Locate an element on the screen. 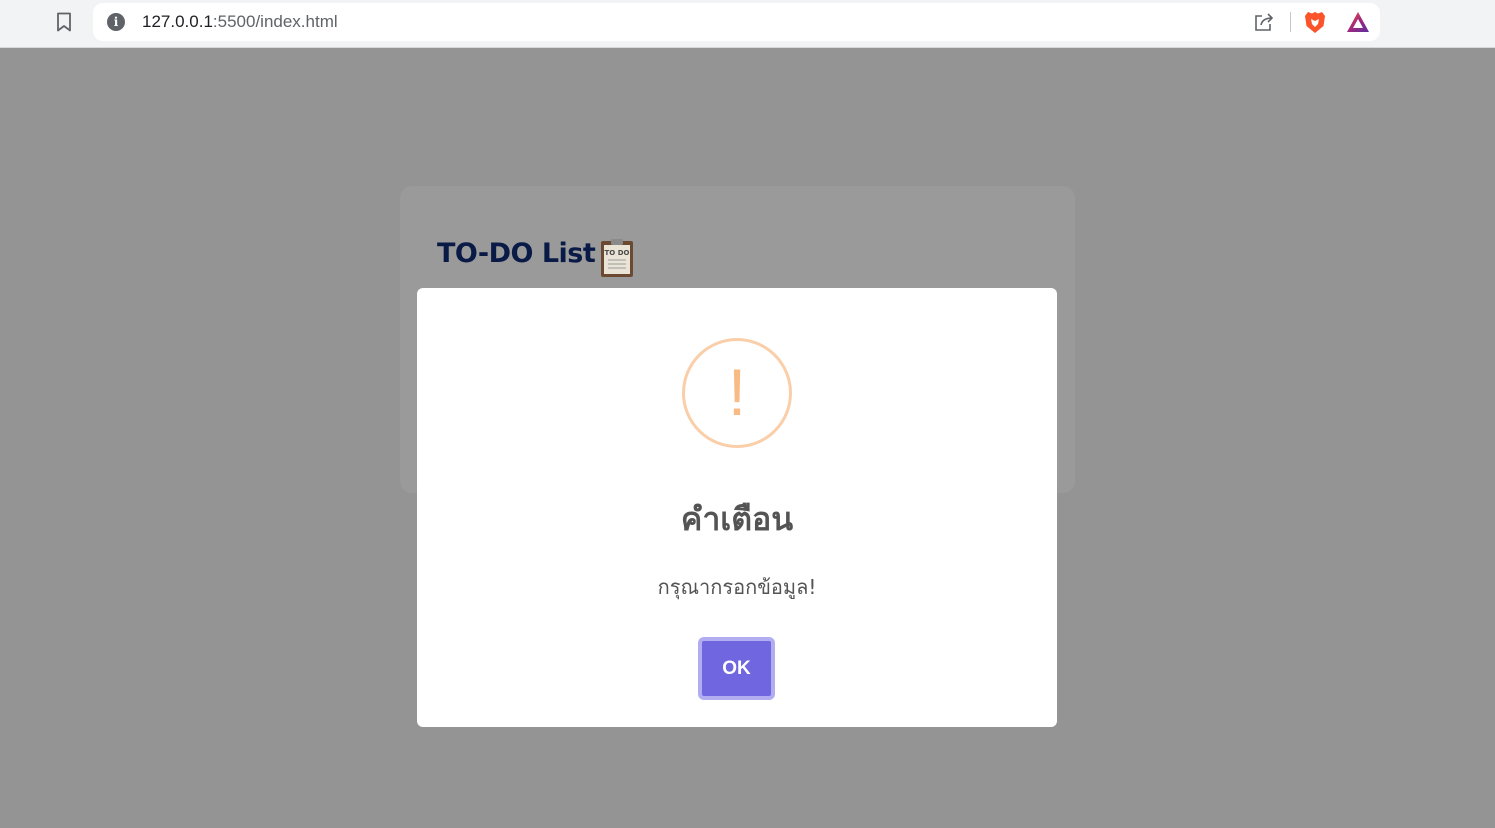 The width and height of the screenshot is (1495, 828). warning-symbol: ! is located at coordinates (737, 392).